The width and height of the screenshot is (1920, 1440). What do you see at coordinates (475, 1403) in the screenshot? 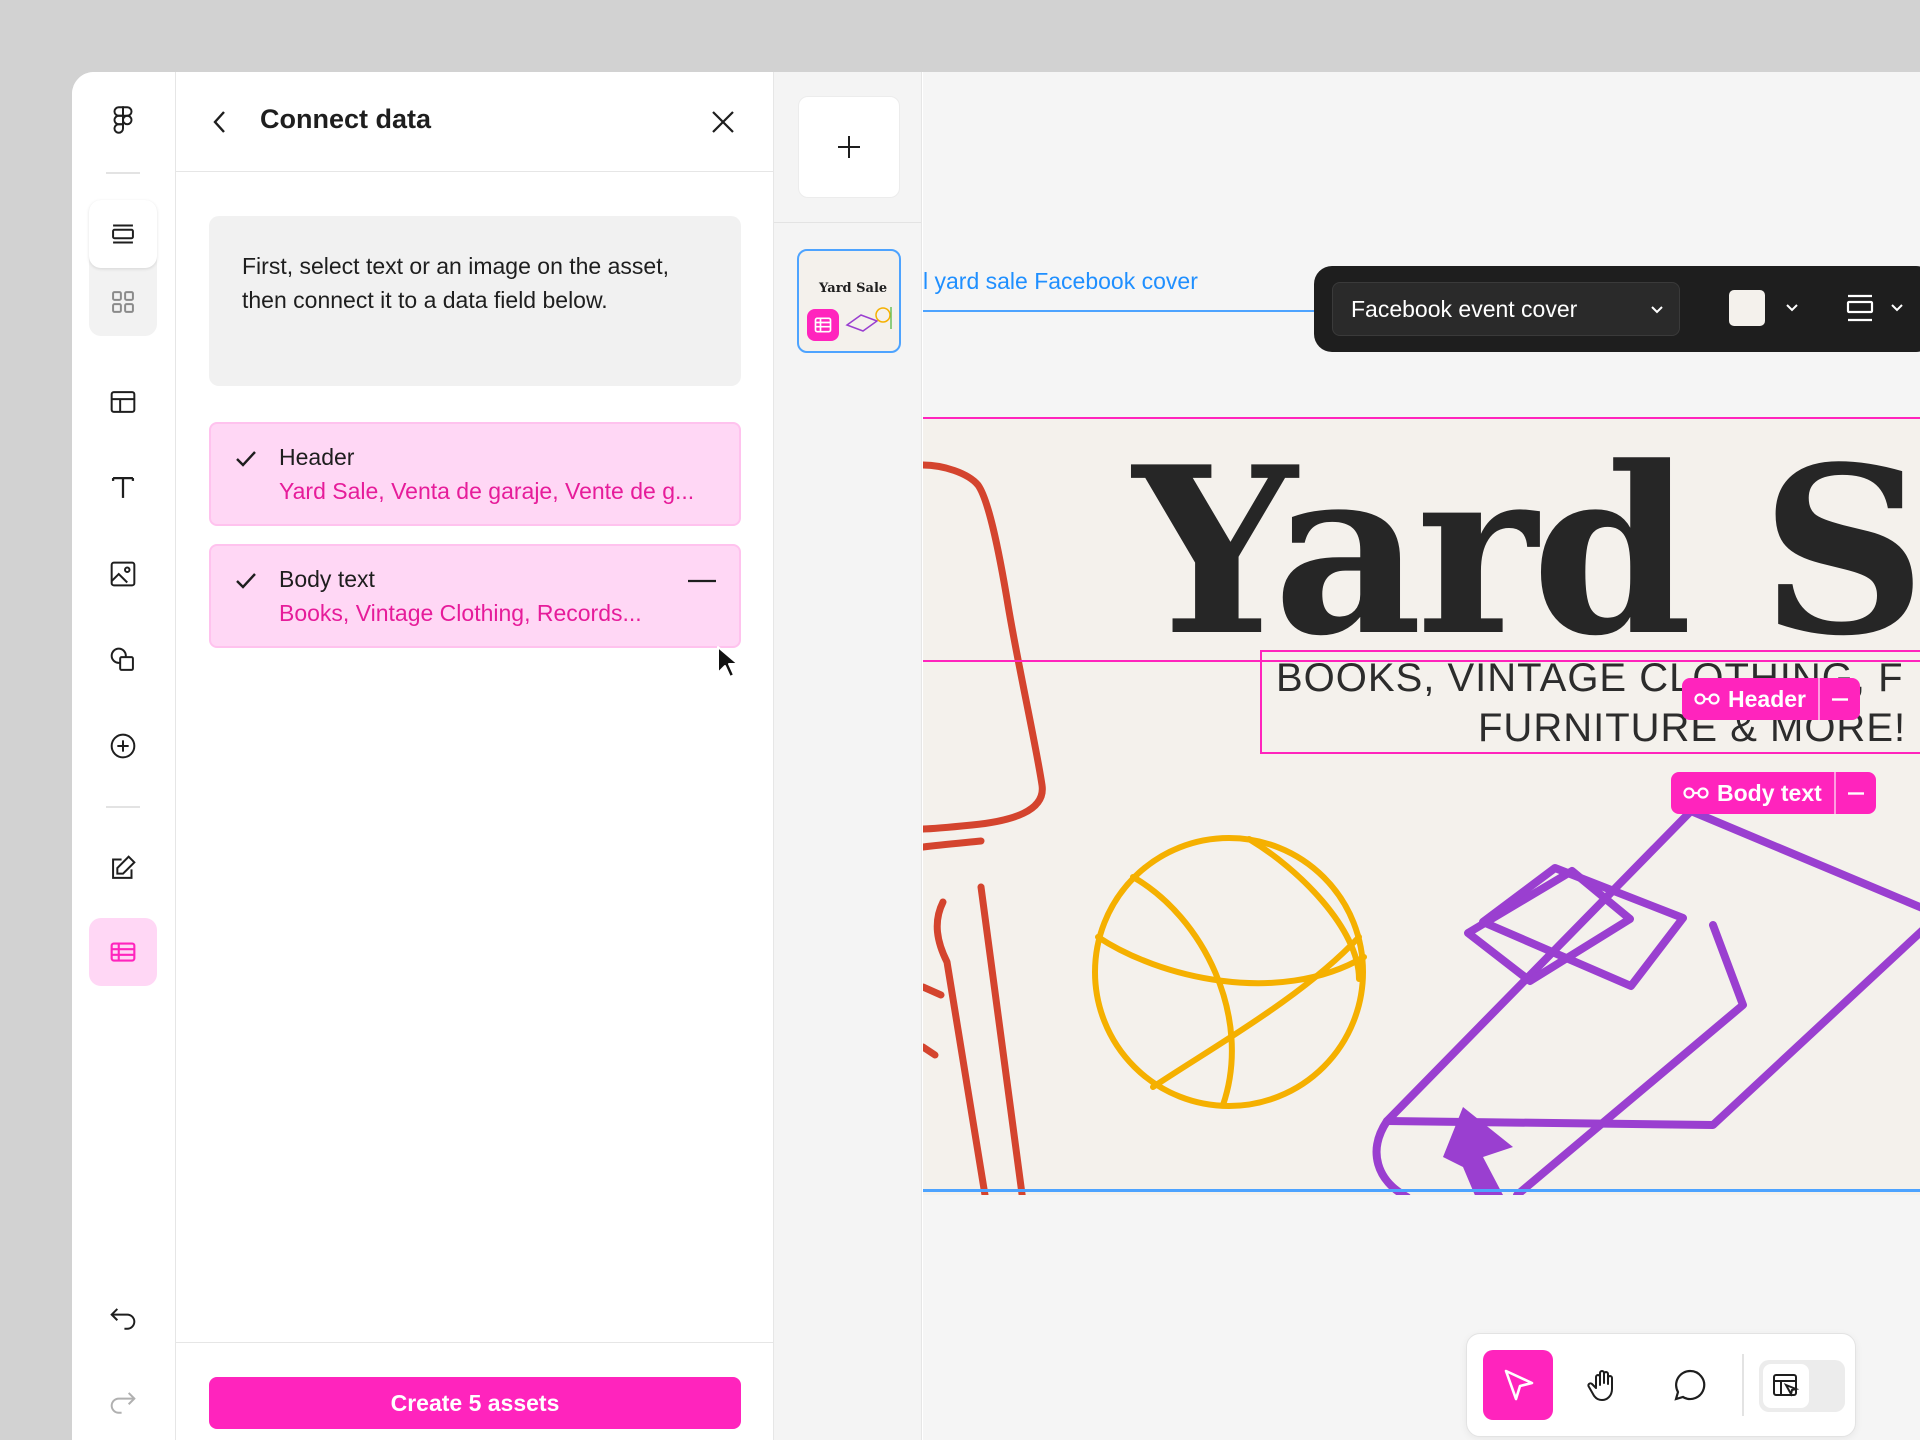
I see `create-assets-button: Create 5 assets` at bounding box center [475, 1403].